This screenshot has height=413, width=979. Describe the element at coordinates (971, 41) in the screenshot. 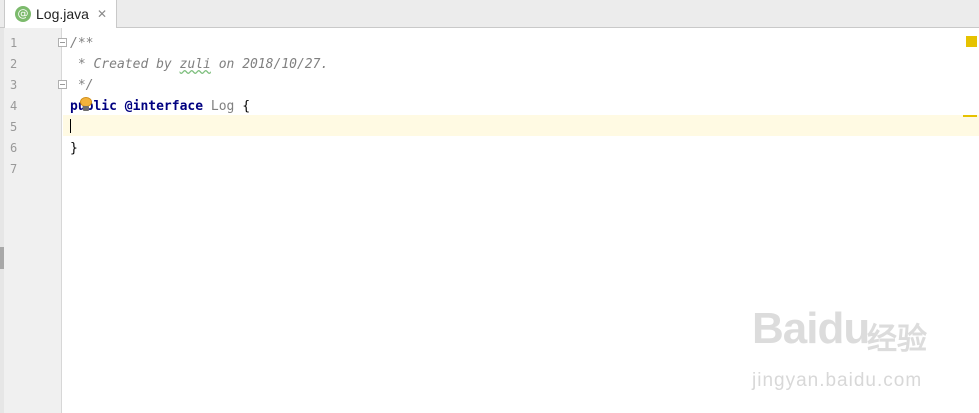

I see `inspection-status-icon` at that location.